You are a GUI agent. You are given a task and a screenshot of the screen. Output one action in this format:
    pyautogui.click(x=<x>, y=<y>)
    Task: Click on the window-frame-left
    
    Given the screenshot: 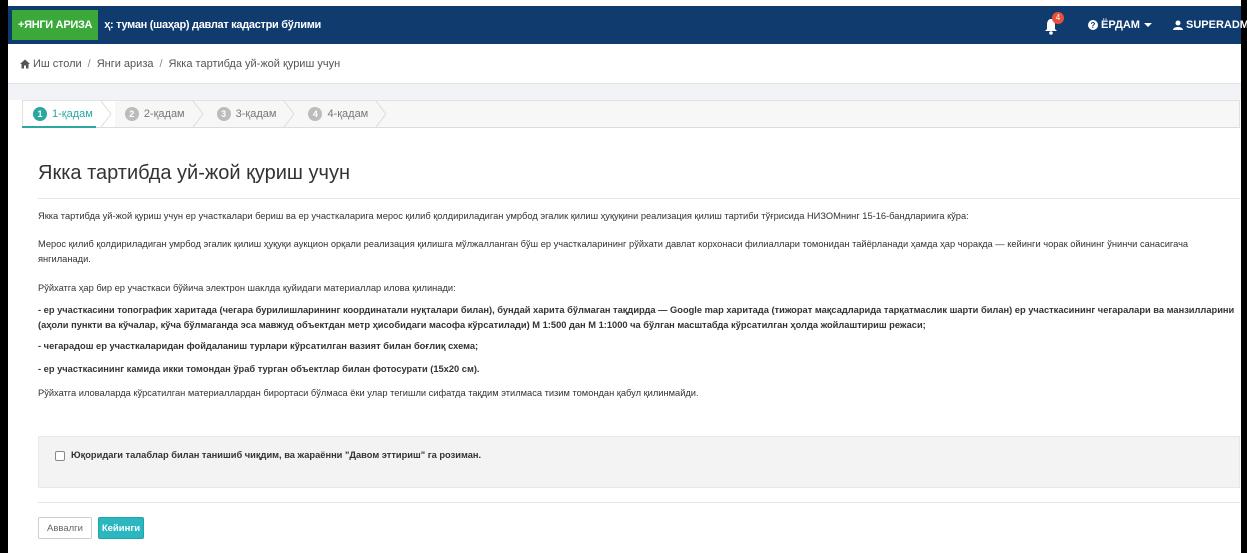 What is the action you would take?
    pyautogui.click(x=4, y=276)
    